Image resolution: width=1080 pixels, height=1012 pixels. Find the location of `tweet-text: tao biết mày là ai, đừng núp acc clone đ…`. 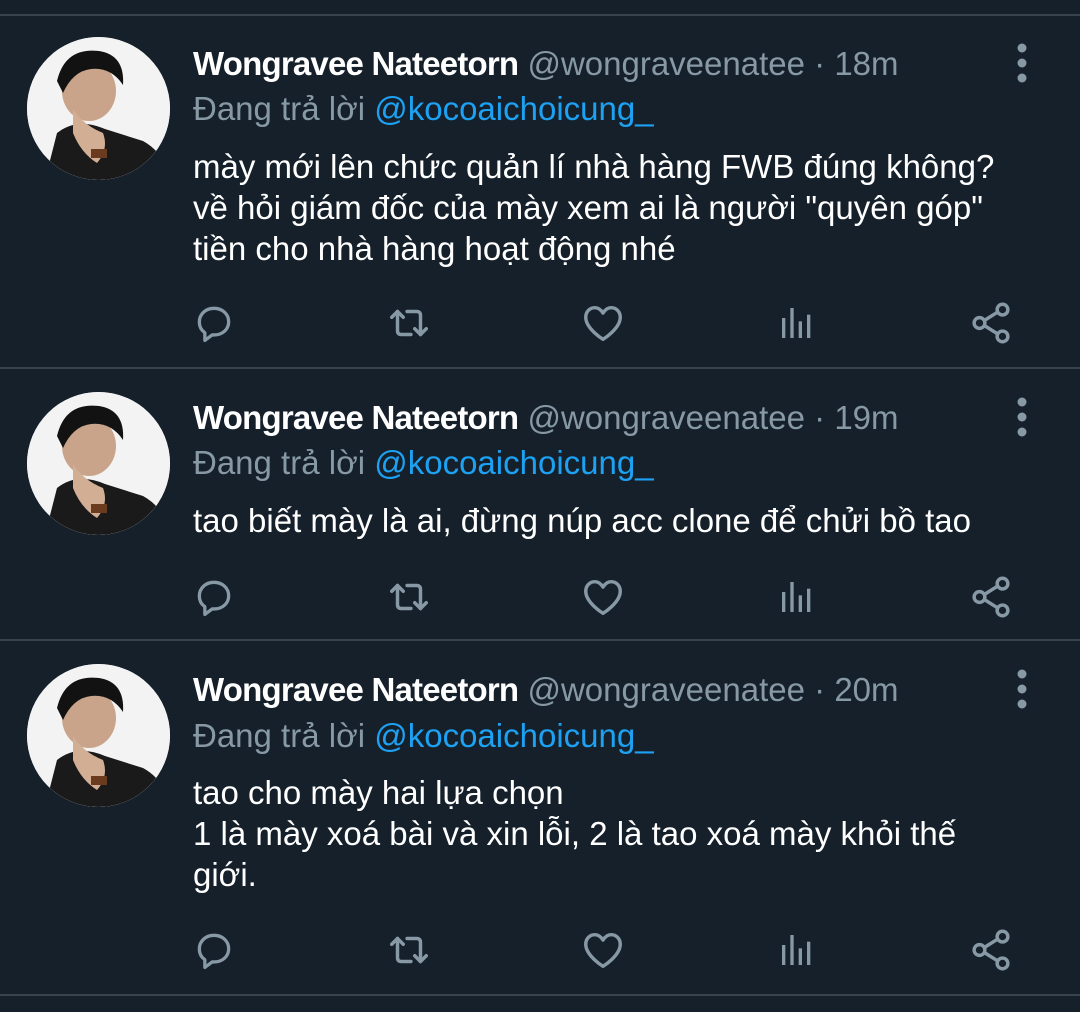

tweet-text: tao biết mày là ai, đừng núp acc clone đ… is located at coordinates (608, 520).